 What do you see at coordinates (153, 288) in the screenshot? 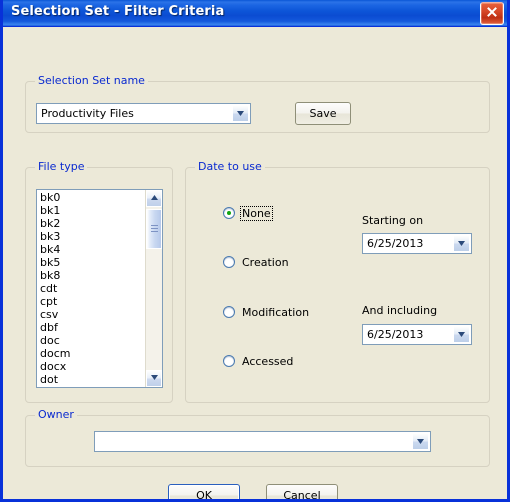
I see `file-type-scrollbar` at bounding box center [153, 288].